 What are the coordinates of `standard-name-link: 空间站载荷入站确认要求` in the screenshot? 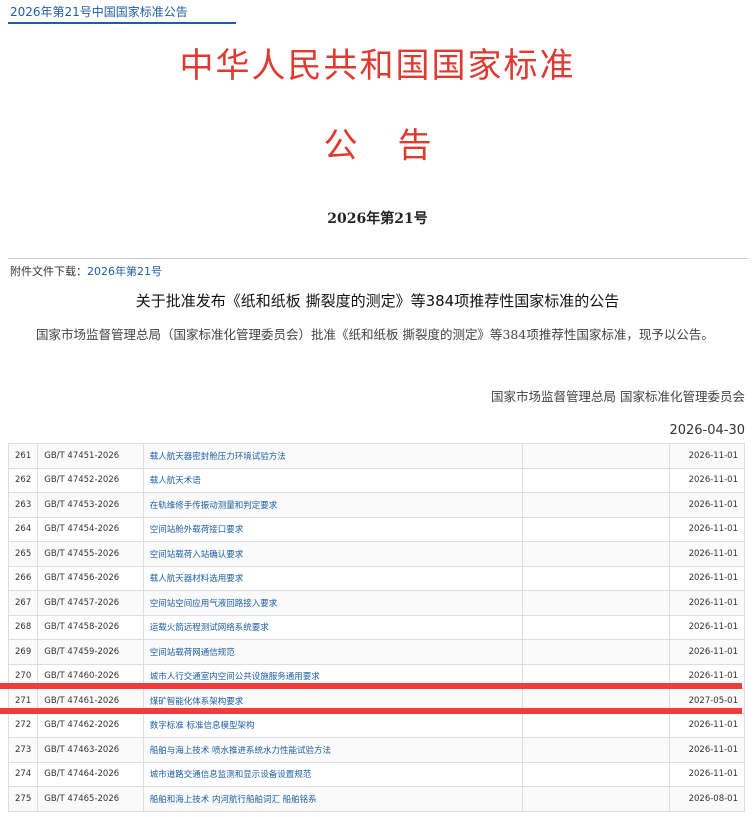 It's located at (333, 554).